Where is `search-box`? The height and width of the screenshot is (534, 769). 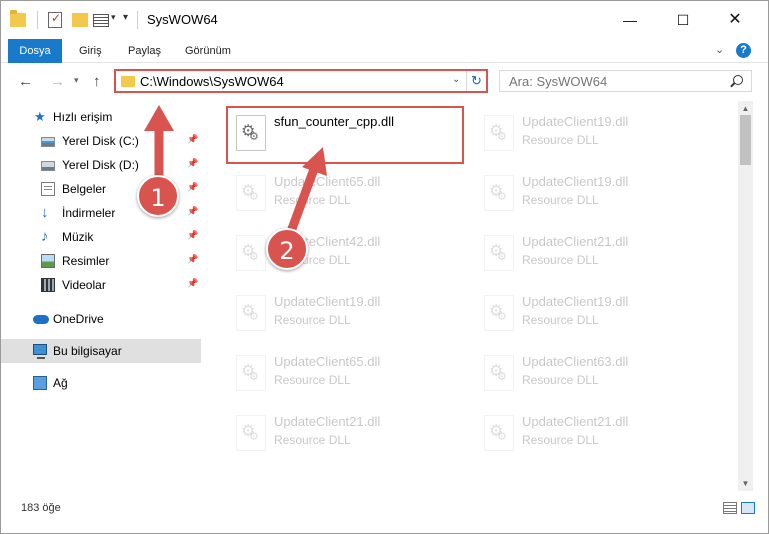 search-box is located at coordinates (625, 81).